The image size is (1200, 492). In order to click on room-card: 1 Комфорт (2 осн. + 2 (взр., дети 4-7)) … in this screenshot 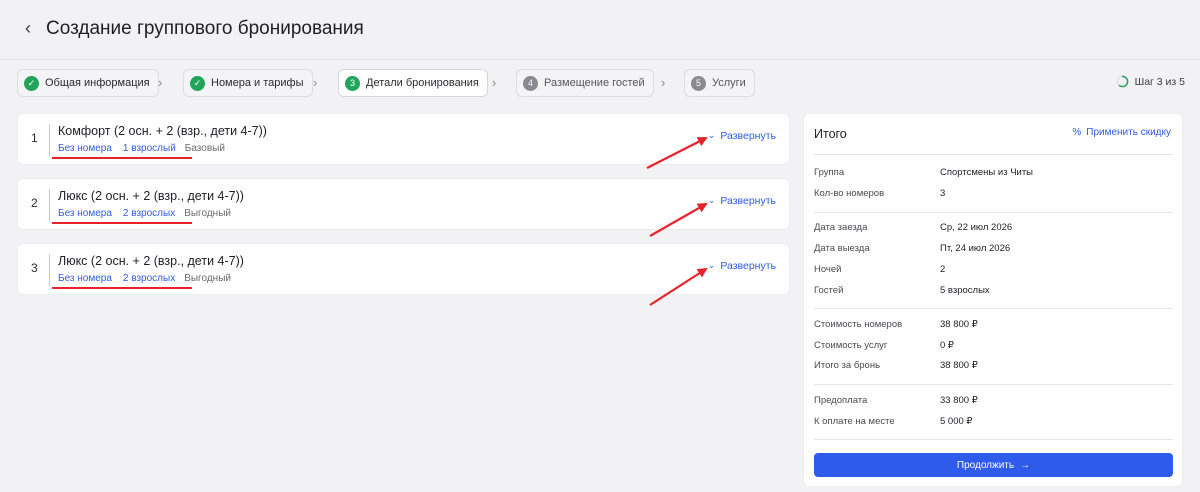, I will do `click(403, 139)`.